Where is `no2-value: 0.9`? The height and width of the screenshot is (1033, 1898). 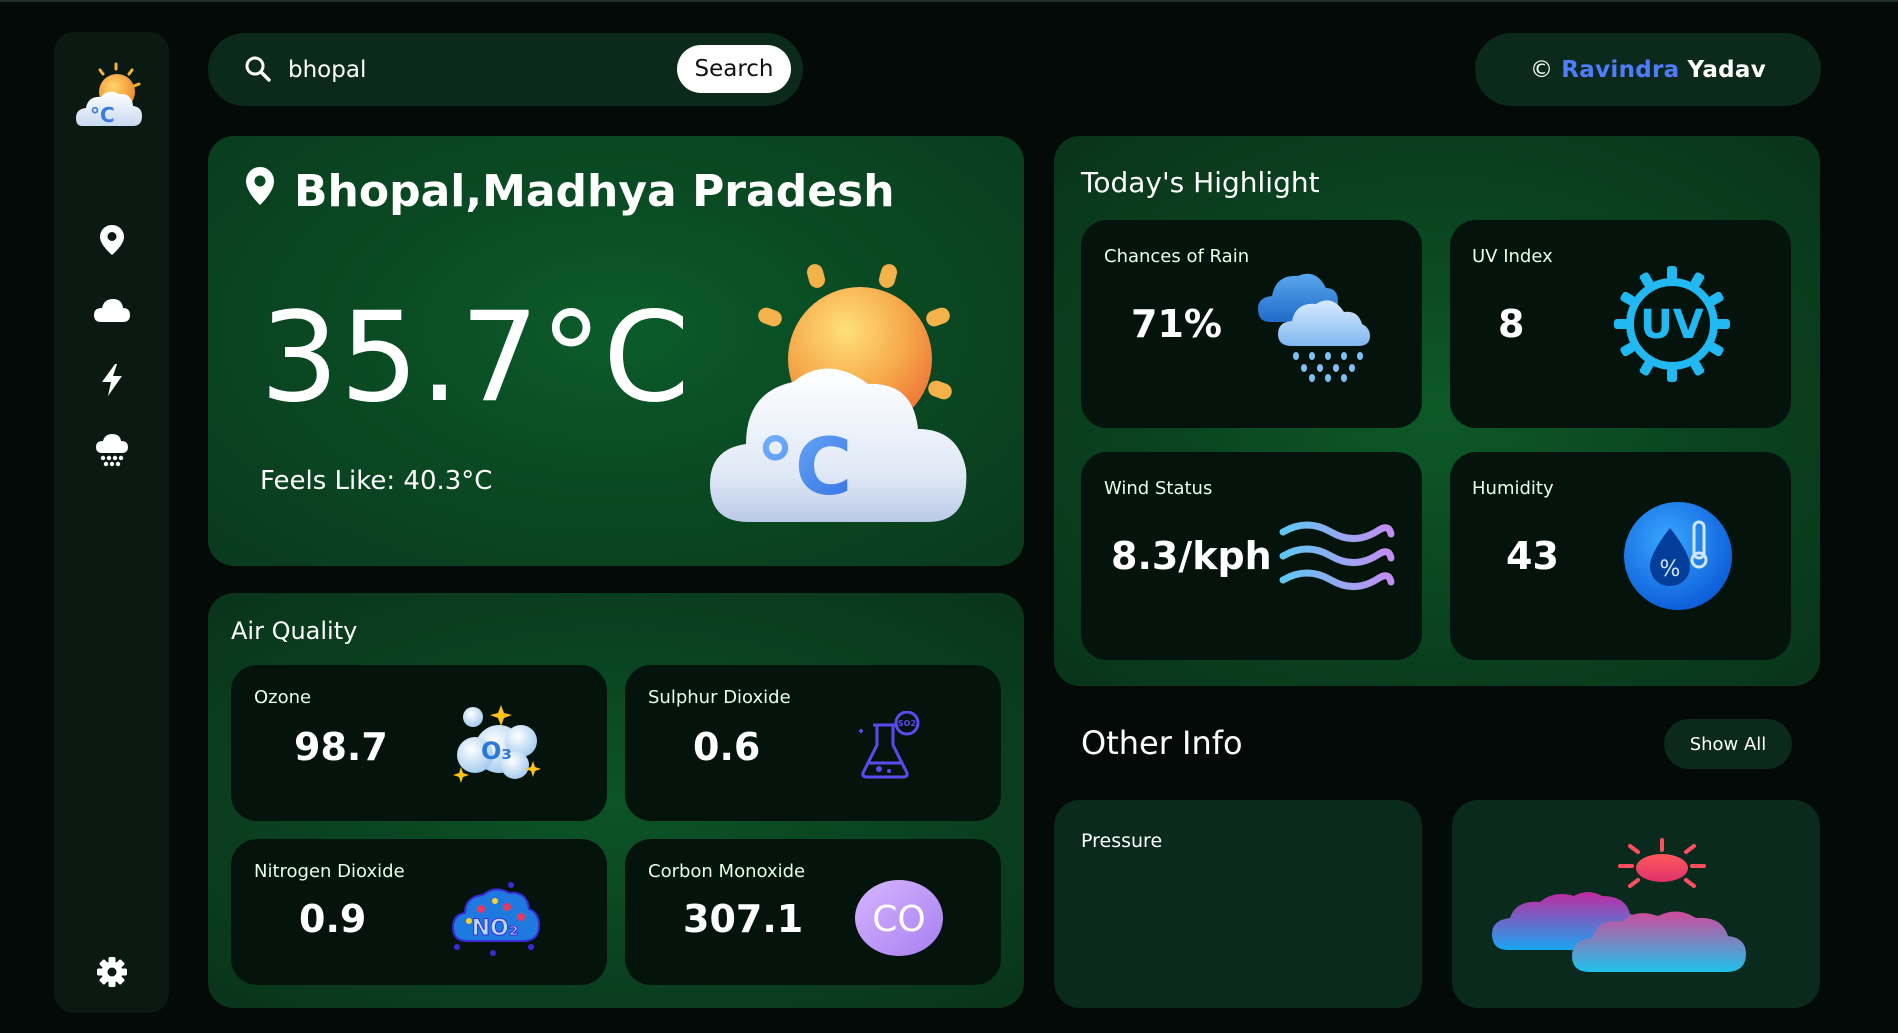 no2-value: 0.9 is located at coordinates (333, 919).